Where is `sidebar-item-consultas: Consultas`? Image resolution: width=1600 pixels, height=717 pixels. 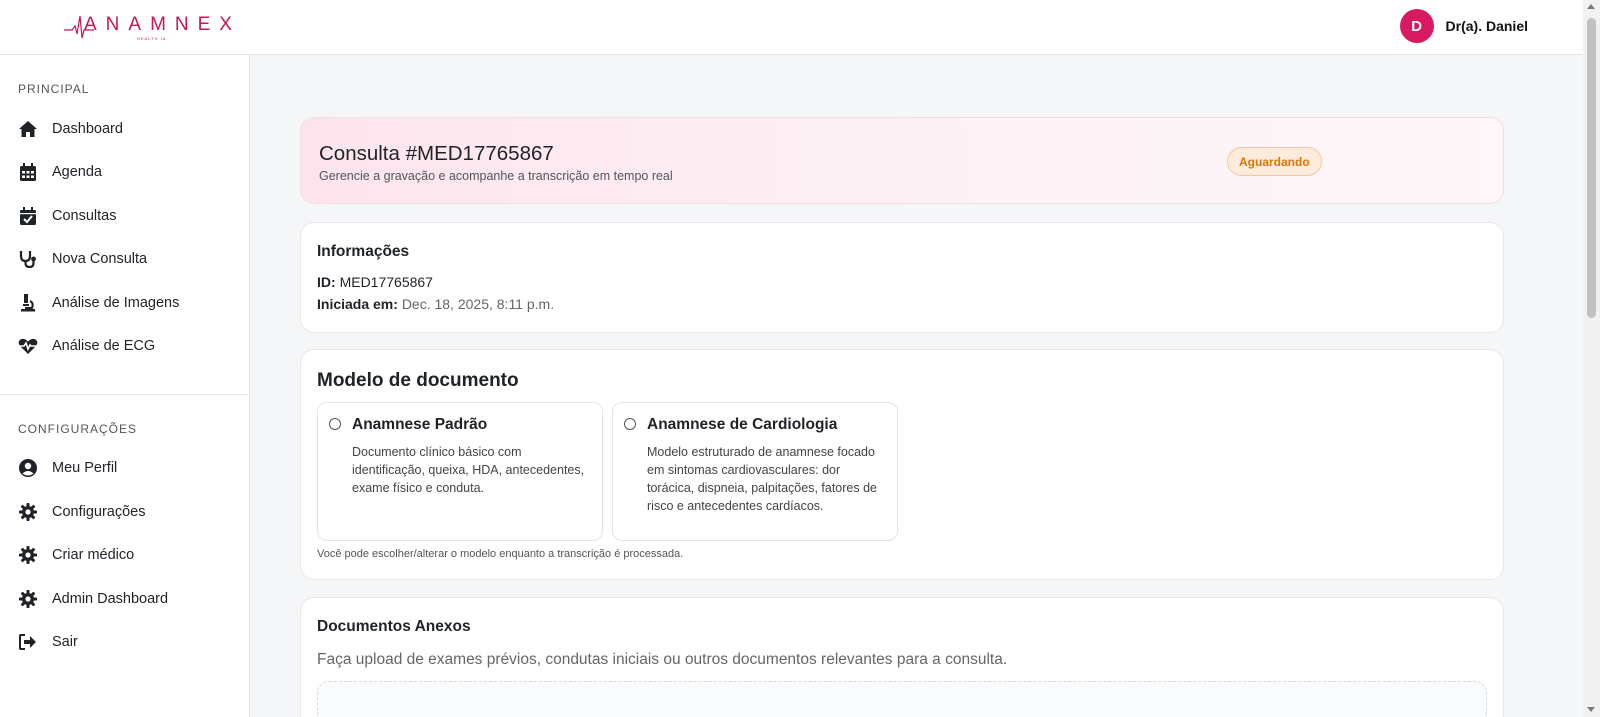
sidebar-item-consultas: Consultas is located at coordinates (128, 216).